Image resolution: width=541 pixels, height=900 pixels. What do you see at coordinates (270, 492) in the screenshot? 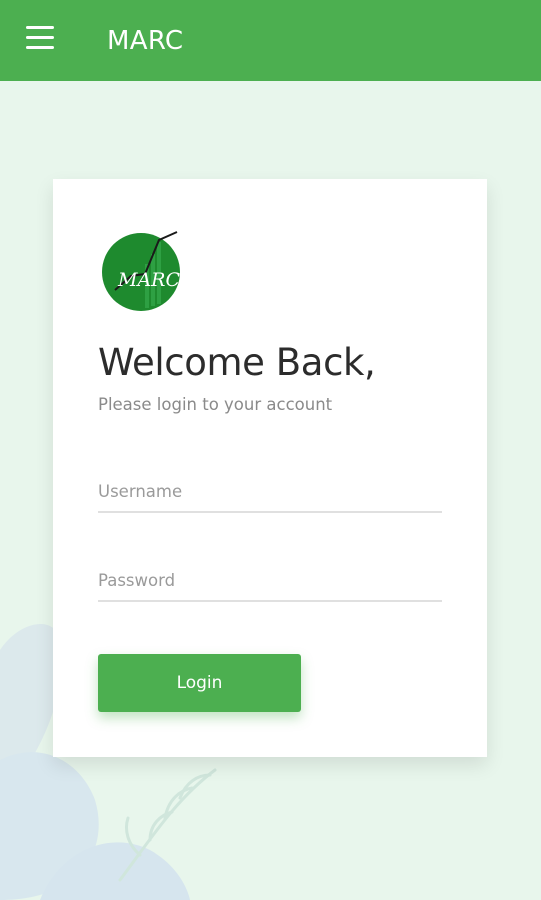
I see `username-field` at bounding box center [270, 492].